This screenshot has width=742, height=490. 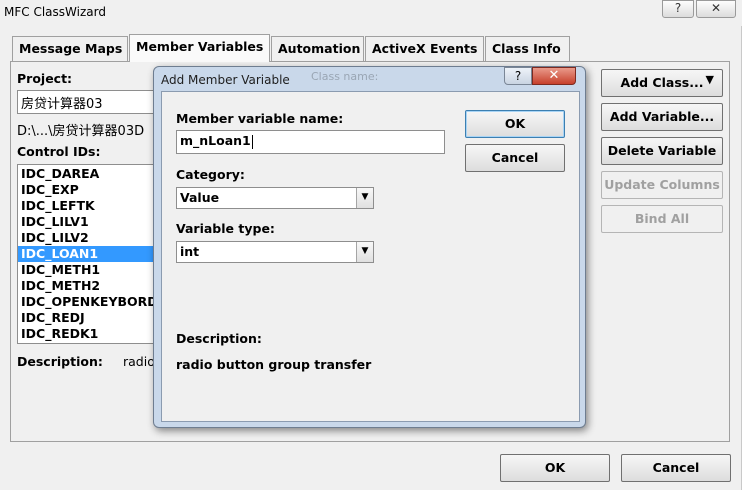 I want to click on footer: OK Cancel, so click(x=371, y=466).